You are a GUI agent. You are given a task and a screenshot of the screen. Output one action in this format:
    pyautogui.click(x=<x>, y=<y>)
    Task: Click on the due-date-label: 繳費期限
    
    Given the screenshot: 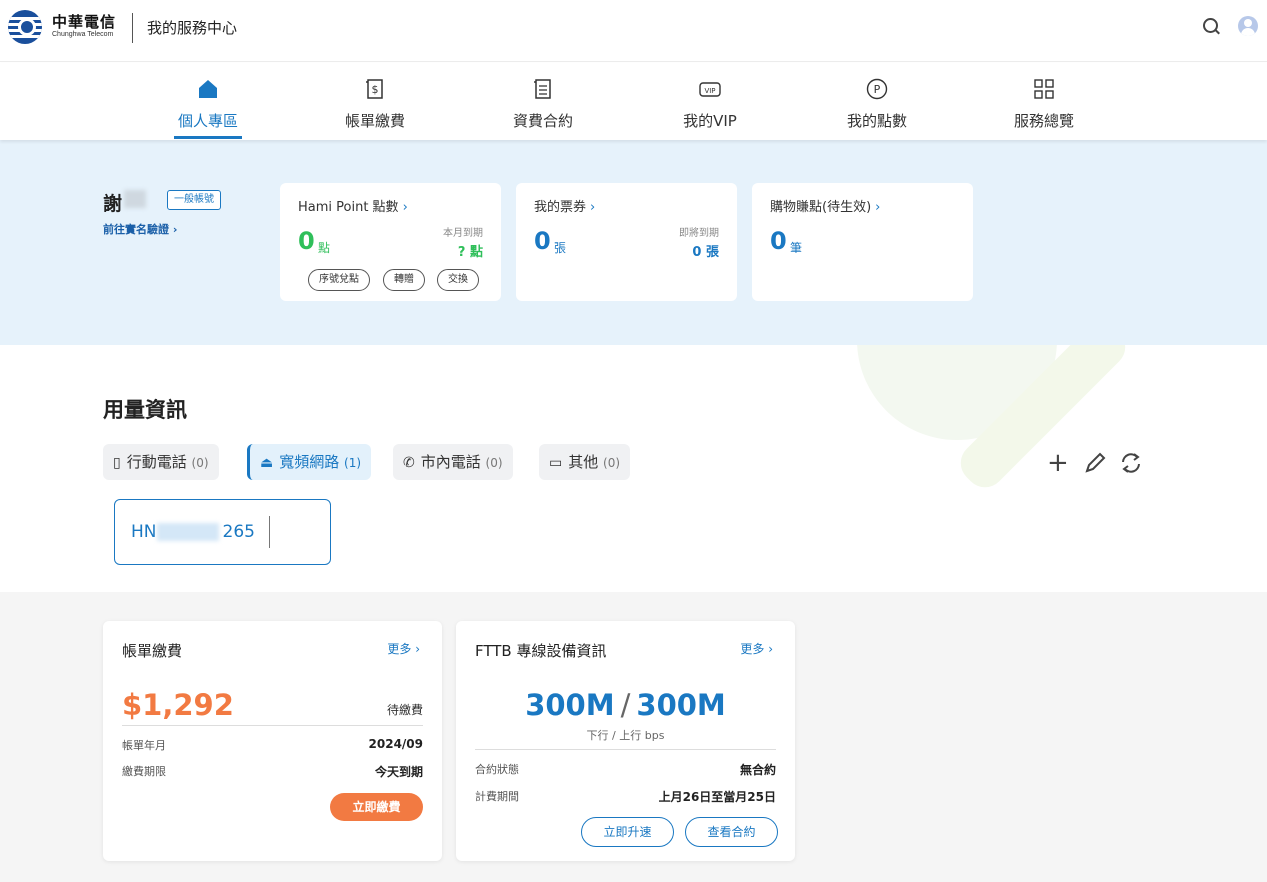 What is the action you would take?
    pyautogui.click(x=144, y=771)
    